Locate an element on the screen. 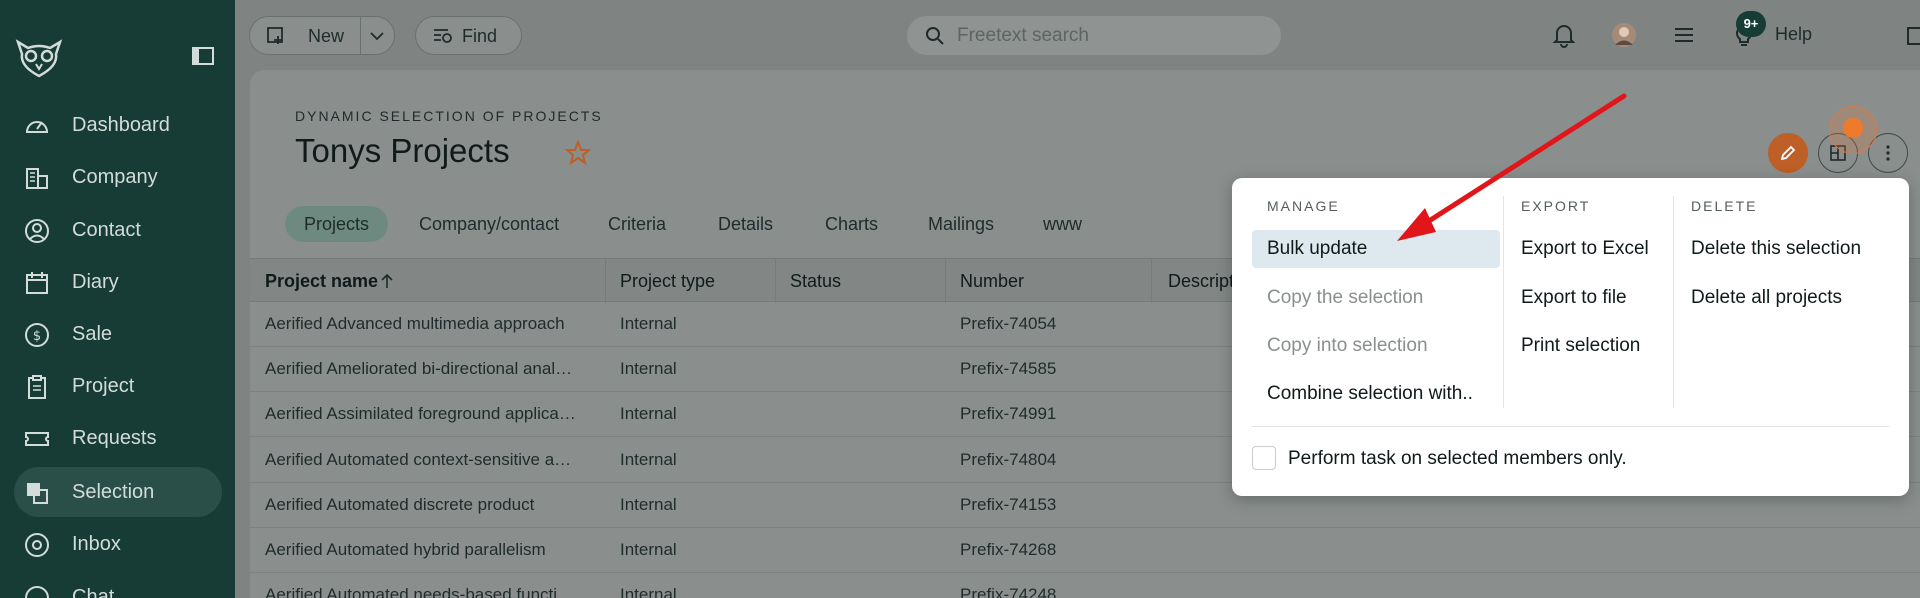  menu-heading-manage: MANAGE is located at coordinates (1303, 206).